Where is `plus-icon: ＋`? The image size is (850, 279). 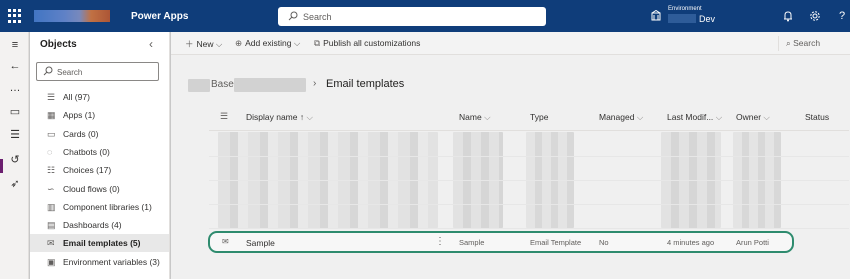 plus-icon: ＋ is located at coordinates (189, 44).